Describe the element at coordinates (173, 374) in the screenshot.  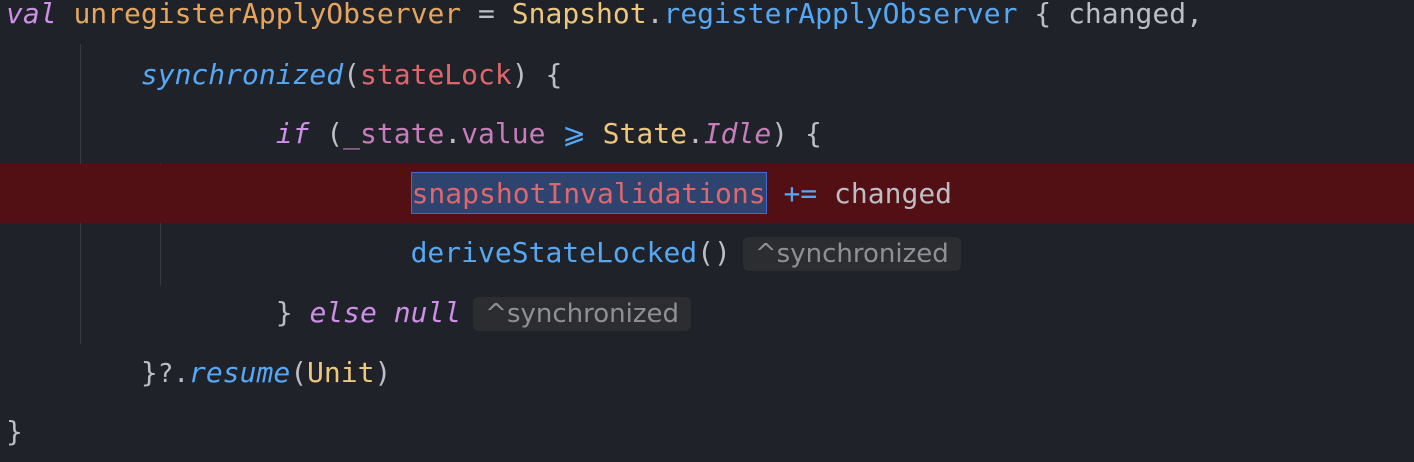
I see `safe-call-operator: ?.` at that location.